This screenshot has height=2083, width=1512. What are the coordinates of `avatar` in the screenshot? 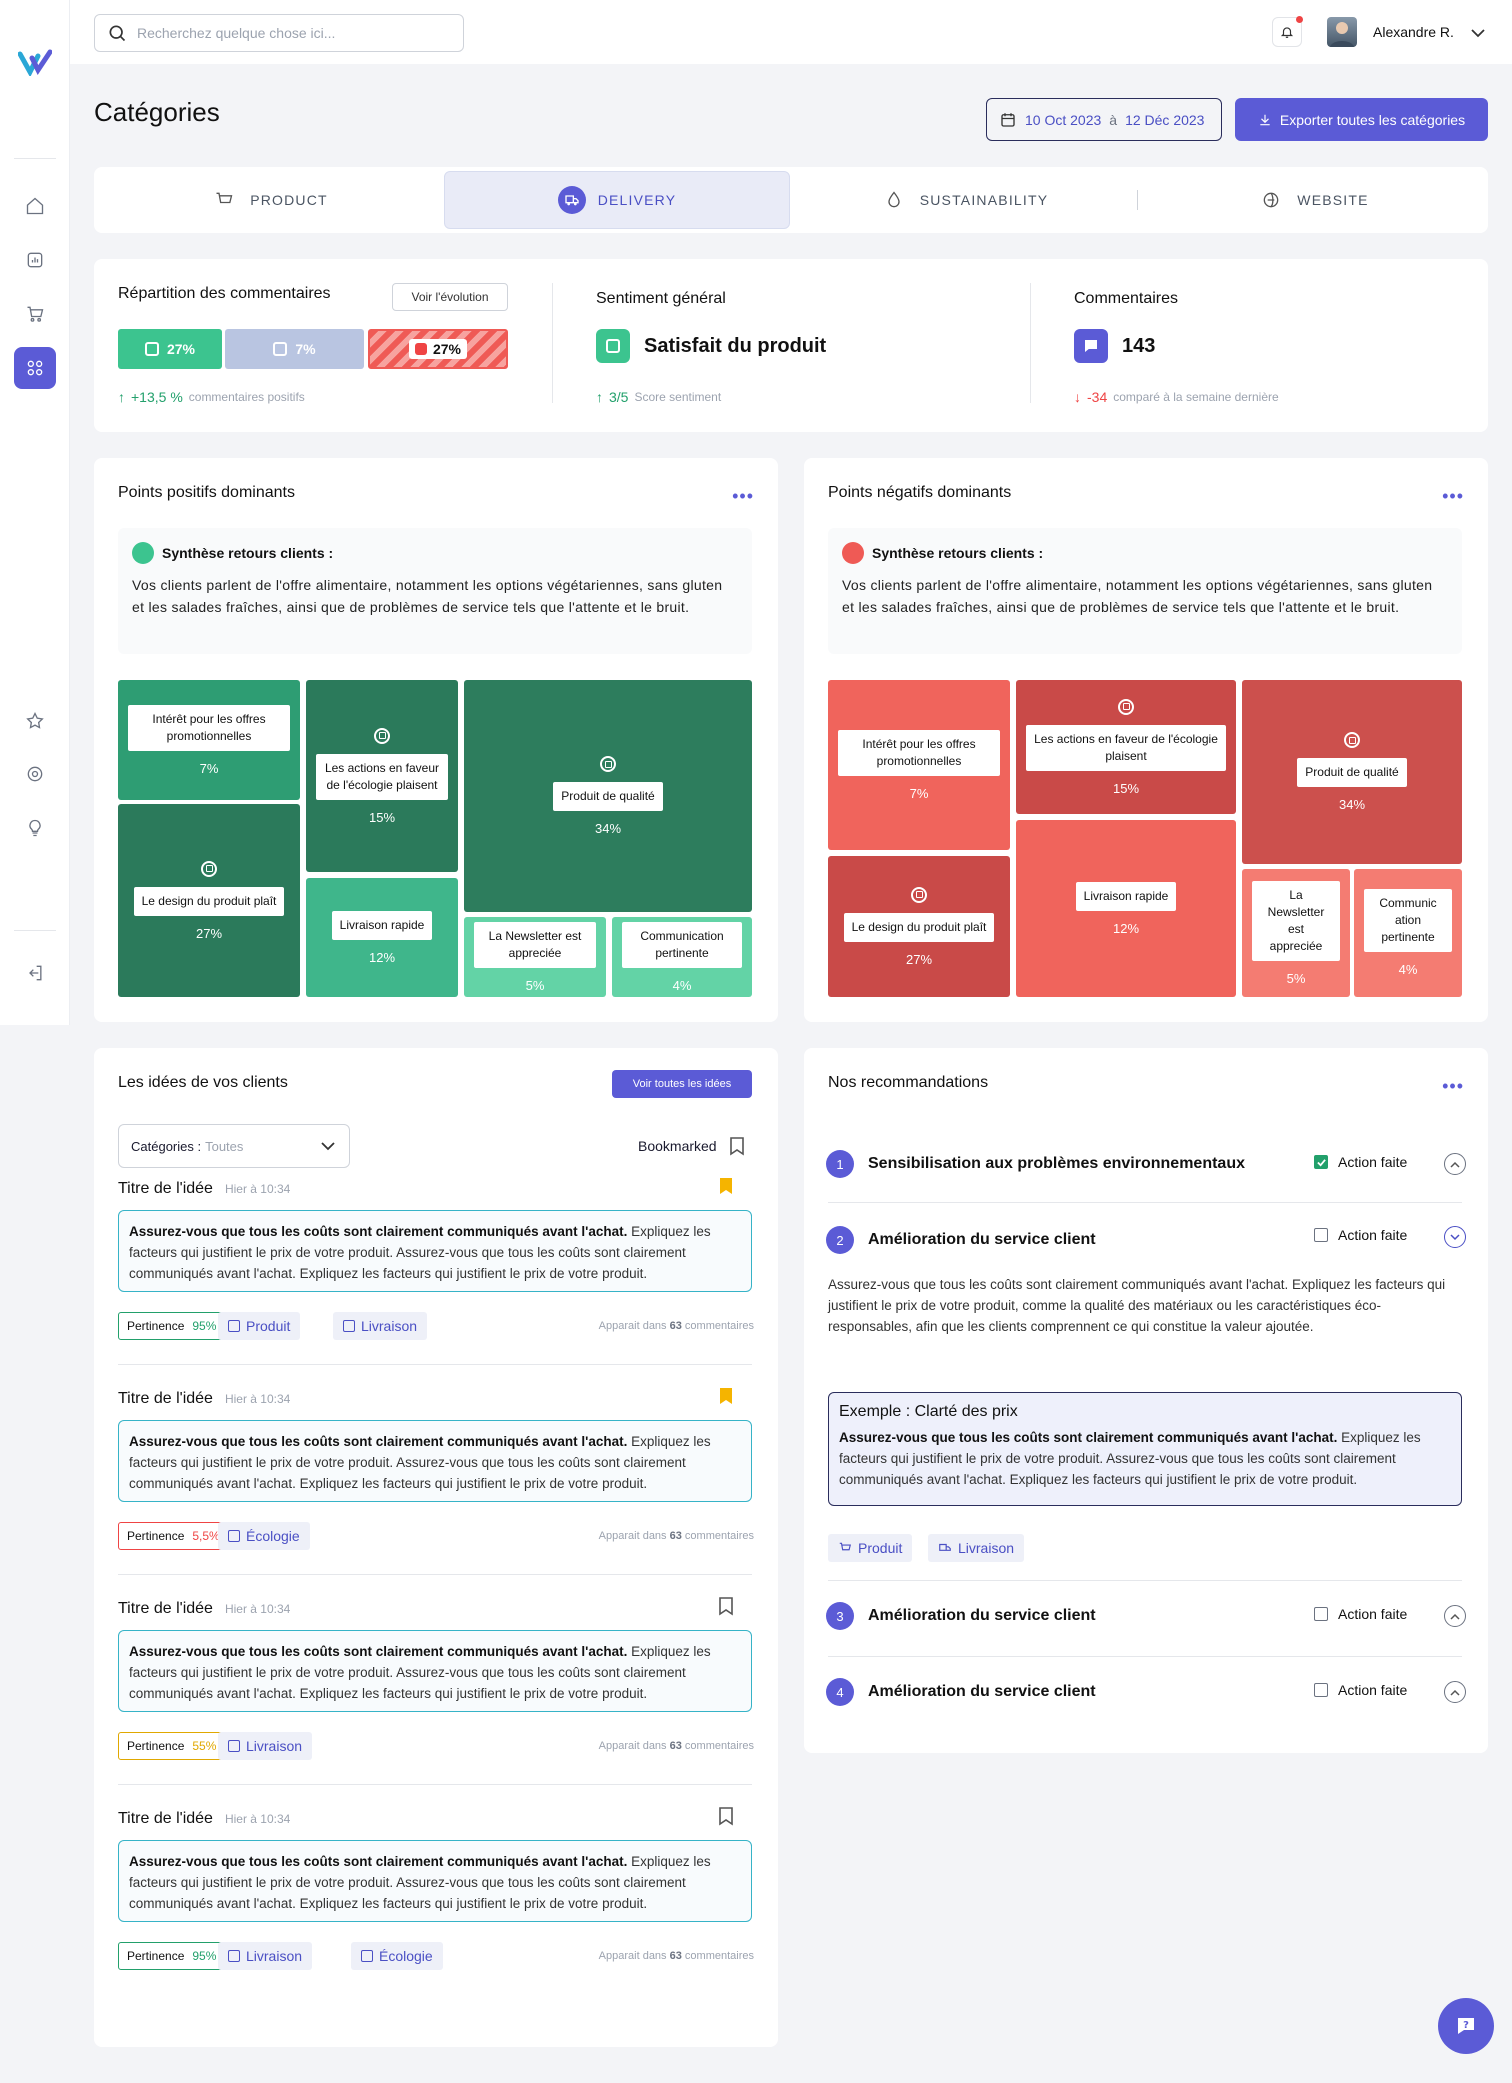 It's located at (1342, 32).